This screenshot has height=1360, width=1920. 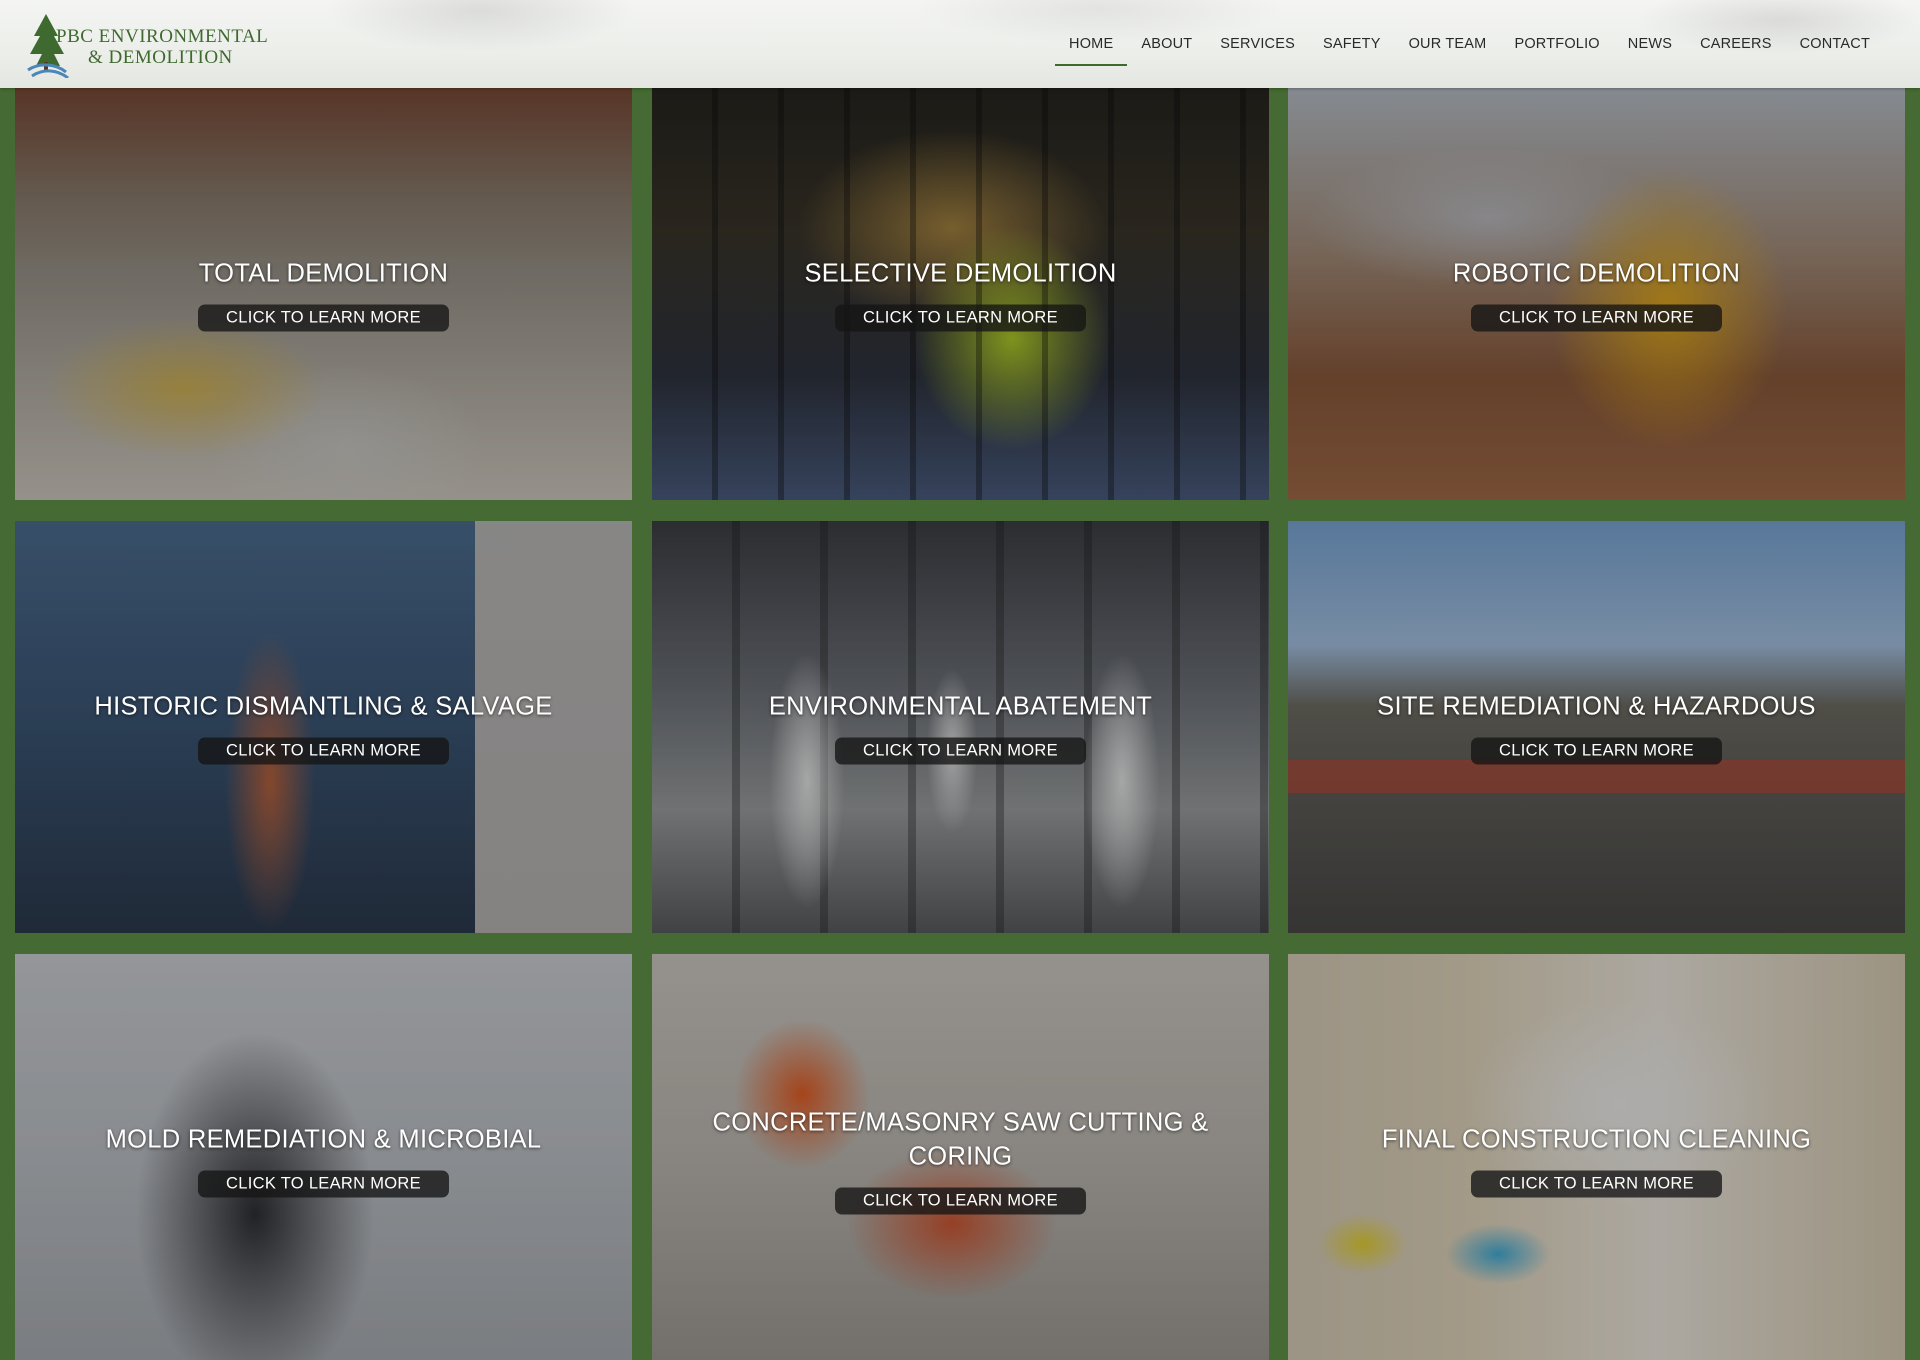 I want to click on nav-news: NEWS, so click(x=1650, y=44).